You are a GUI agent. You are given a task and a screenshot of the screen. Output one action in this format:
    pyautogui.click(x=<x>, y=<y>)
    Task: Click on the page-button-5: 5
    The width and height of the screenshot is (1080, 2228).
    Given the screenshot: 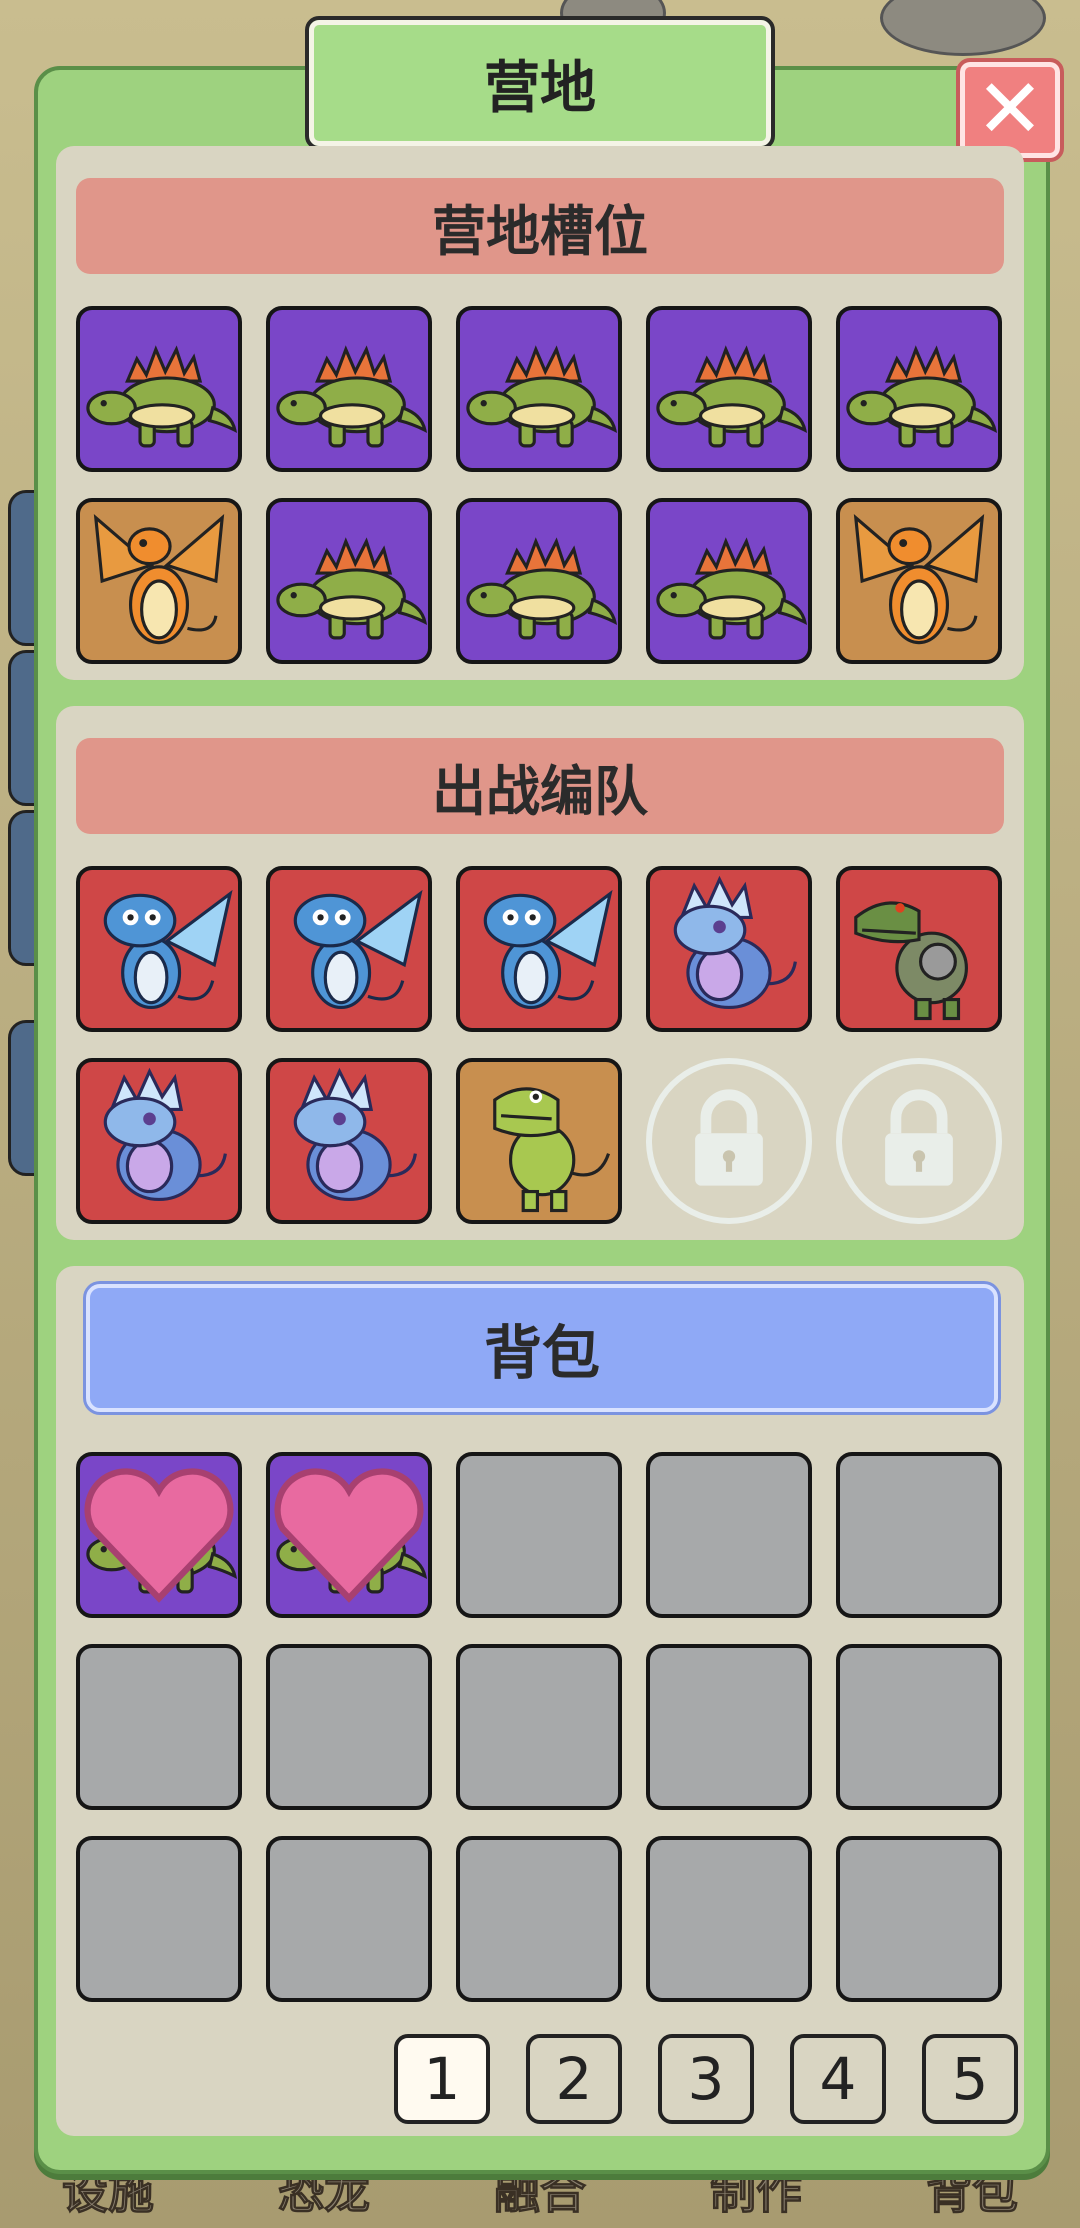 What is the action you would take?
    pyautogui.click(x=970, y=2079)
    